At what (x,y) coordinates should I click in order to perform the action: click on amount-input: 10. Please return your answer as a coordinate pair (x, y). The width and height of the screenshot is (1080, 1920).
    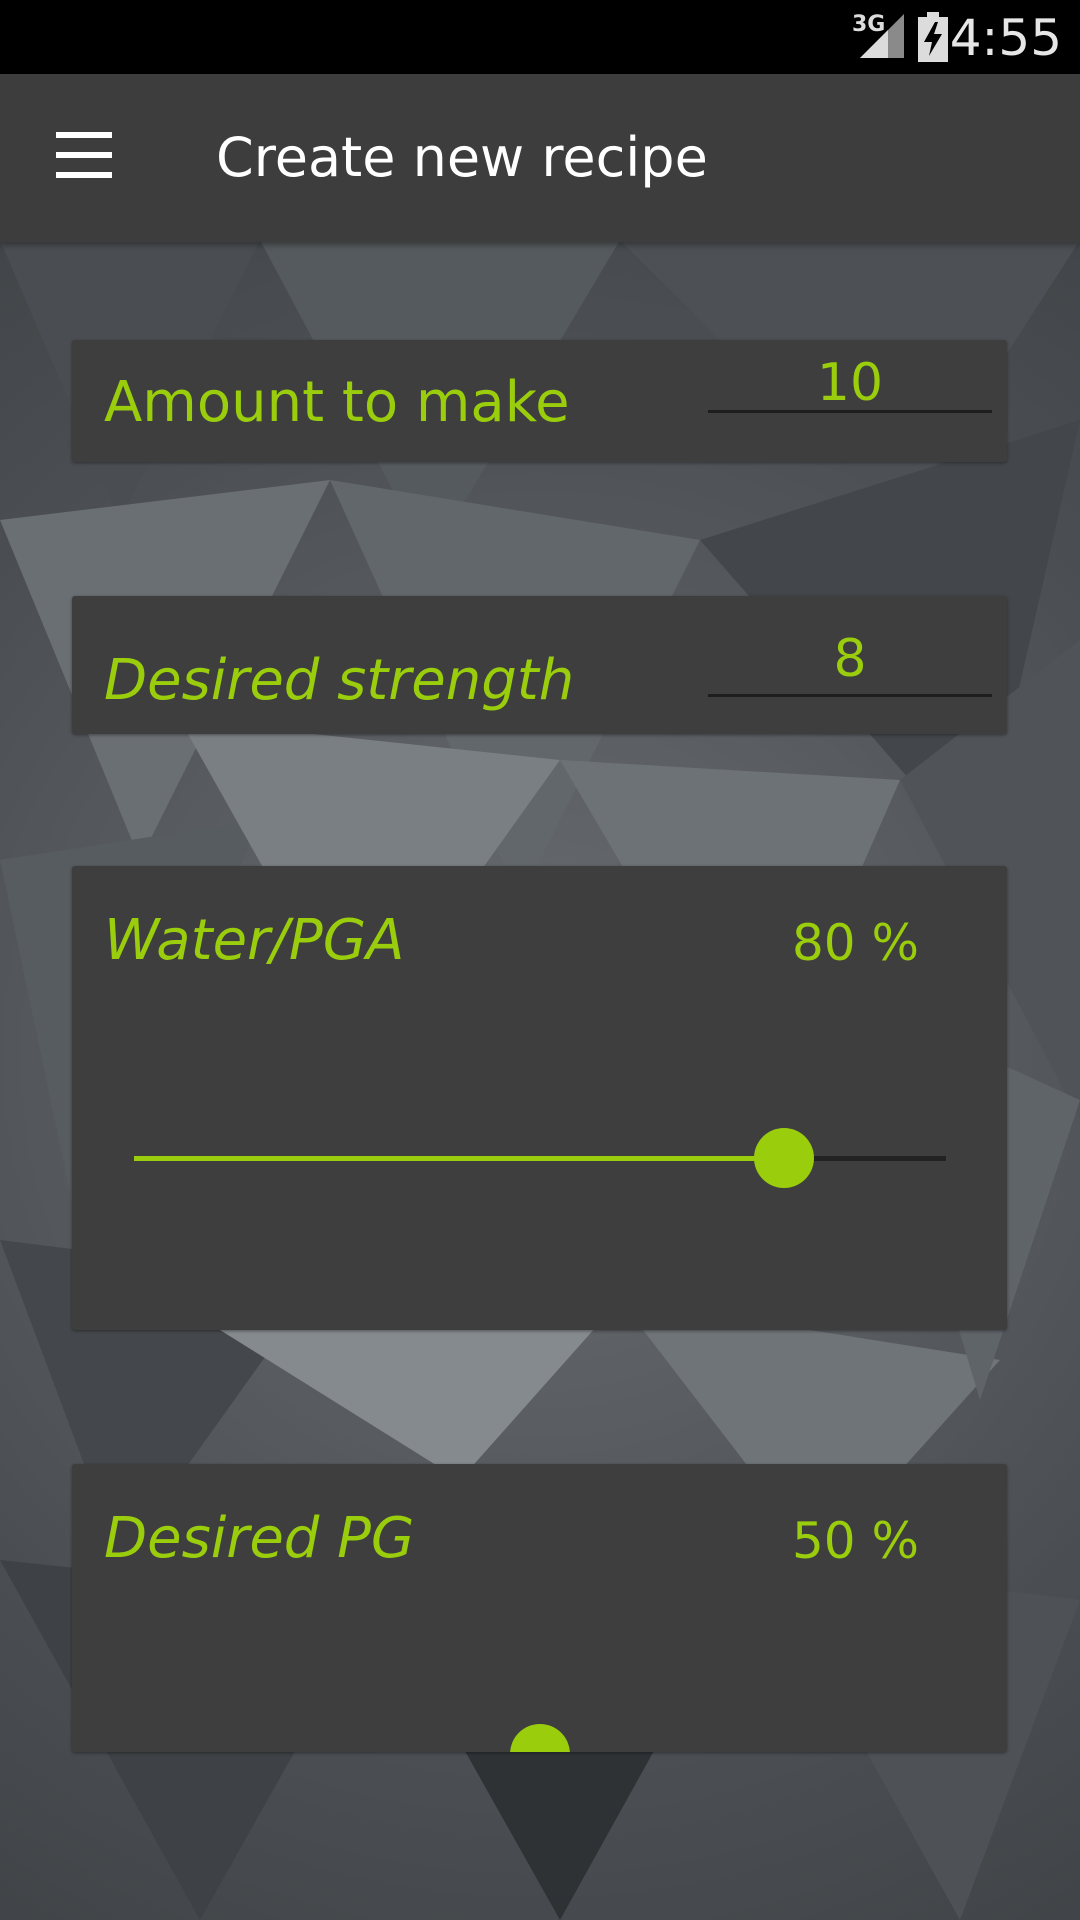
    Looking at the image, I should click on (850, 376).